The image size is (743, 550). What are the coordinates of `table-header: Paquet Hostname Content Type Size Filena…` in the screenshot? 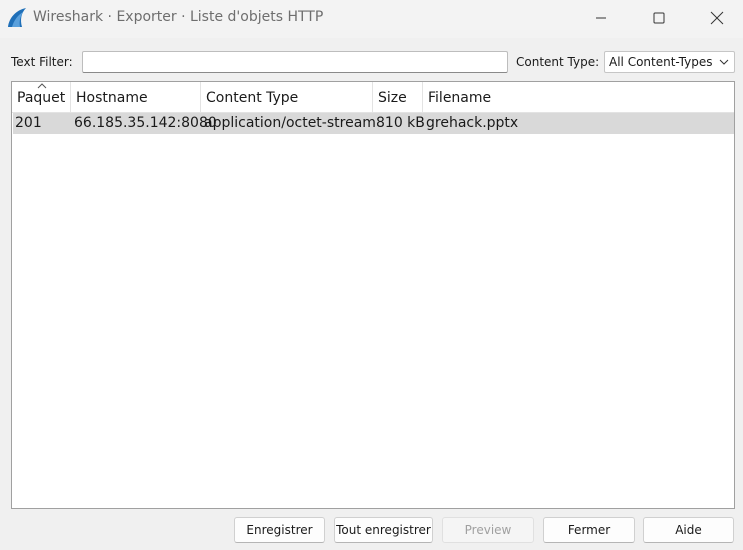 It's located at (373, 97).